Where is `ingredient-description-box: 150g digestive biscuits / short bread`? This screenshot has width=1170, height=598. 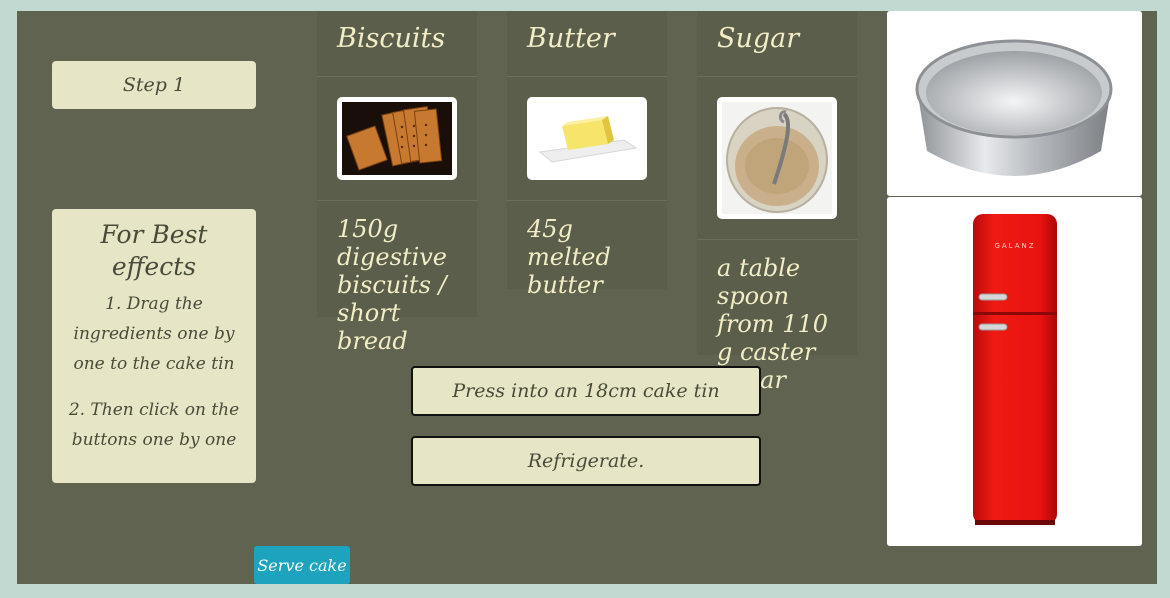
ingredient-description-box: 150g digestive biscuits / short bread is located at coordinates (397, 277).